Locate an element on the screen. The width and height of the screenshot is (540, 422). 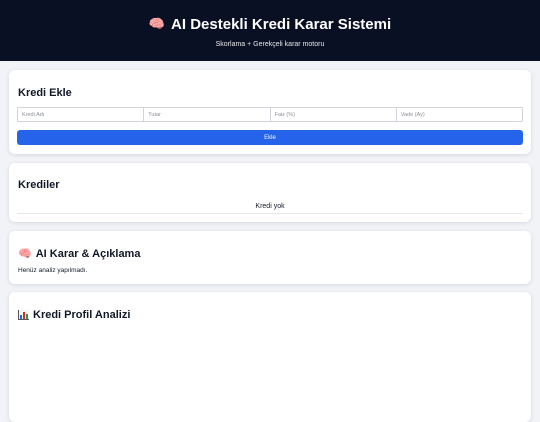
bar-chart-icon is located at coordinates (23, 315).